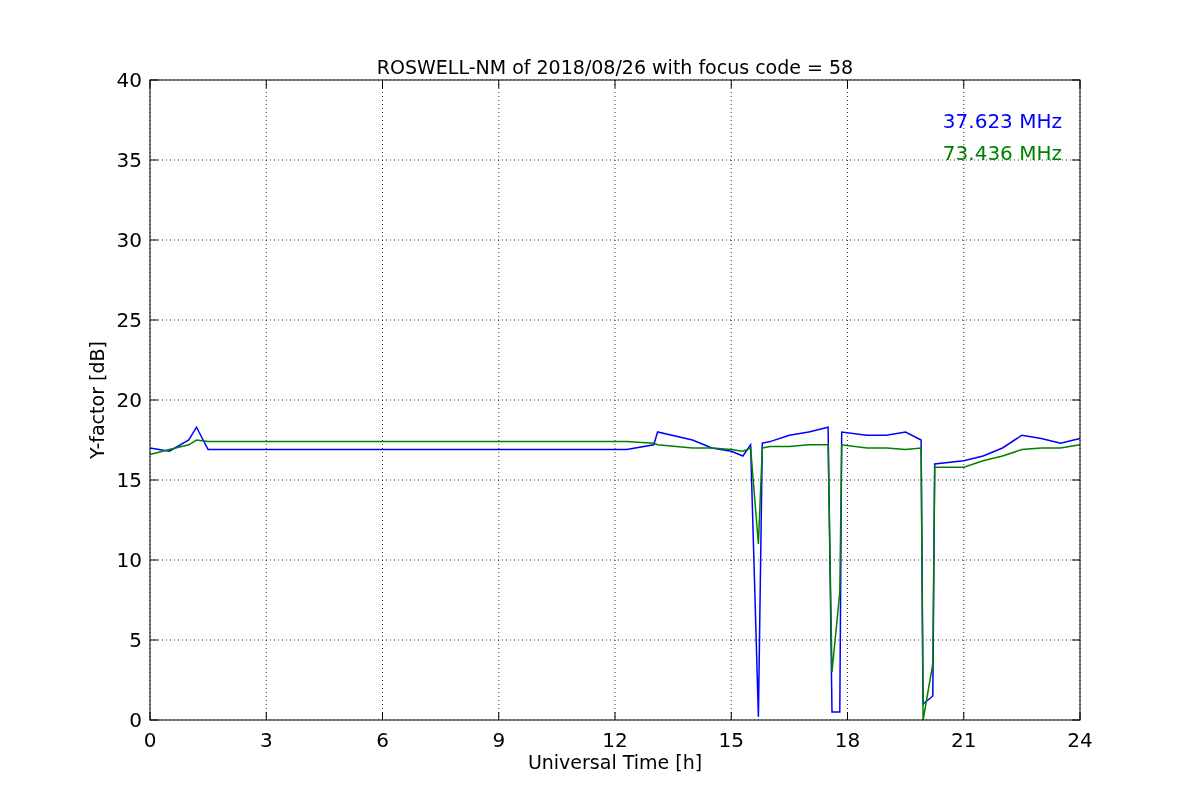 The width and height of the screenshot is (1200, 800). Describe the element at coordinates (135, 720) in the screenshot. I see `y-tick-label: 0` at that location.